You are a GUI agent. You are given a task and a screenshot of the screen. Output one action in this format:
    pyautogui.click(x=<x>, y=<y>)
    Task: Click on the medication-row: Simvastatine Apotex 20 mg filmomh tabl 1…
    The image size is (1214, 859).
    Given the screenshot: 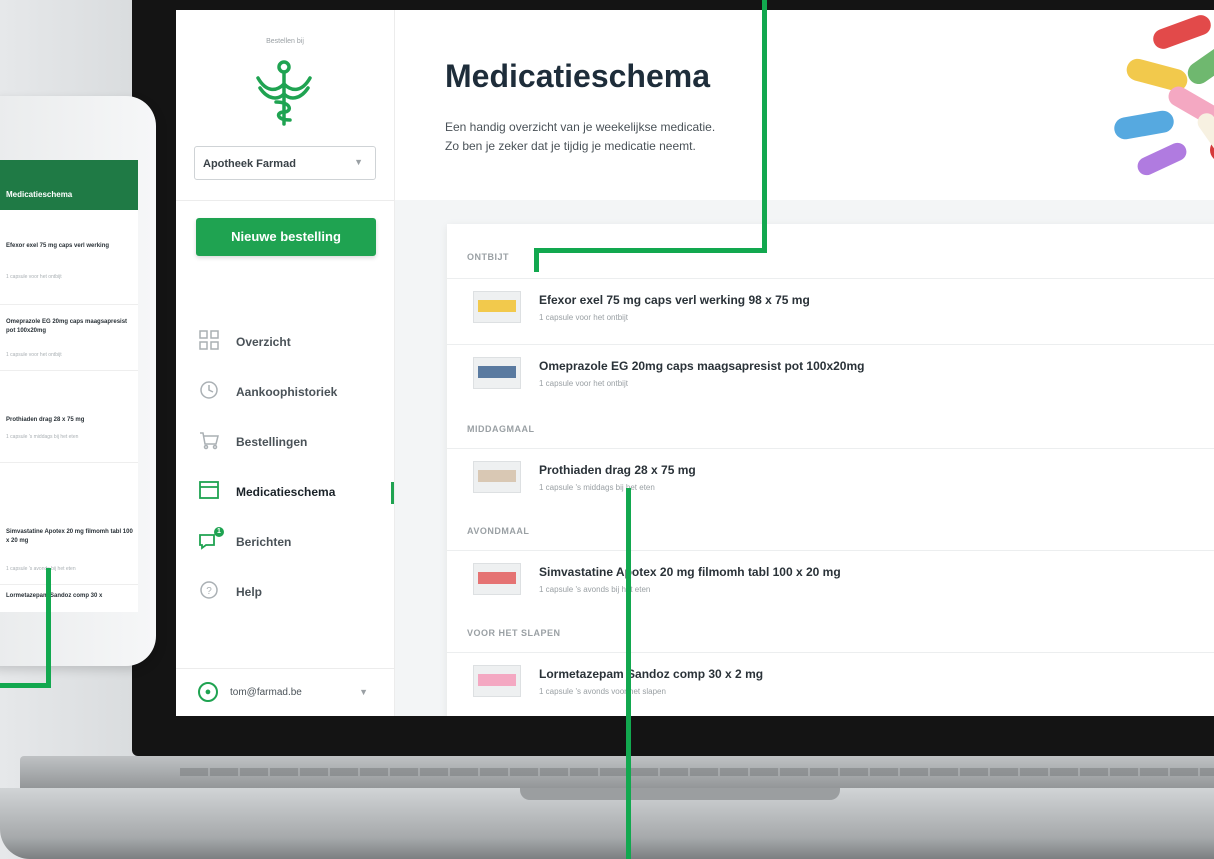 What is the action you would take?
    pyautogui.click(x=830, y=578)
    